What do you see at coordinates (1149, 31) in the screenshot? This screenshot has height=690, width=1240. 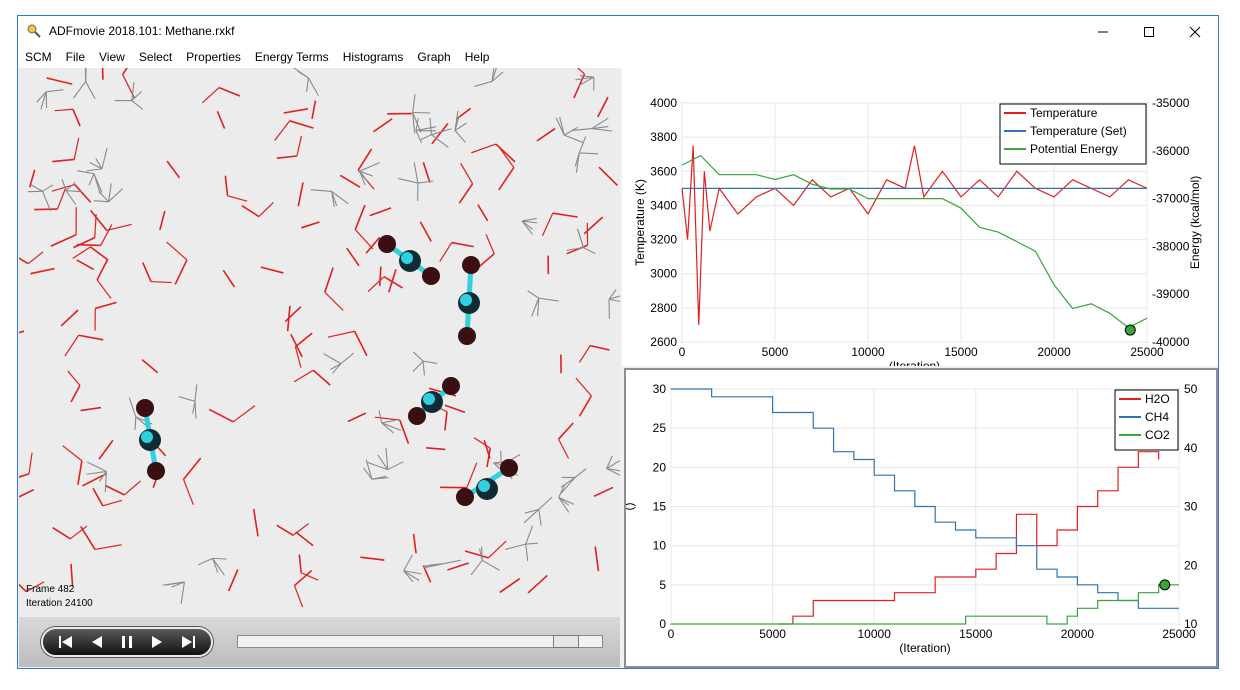 I see `maximize-button` at bounding box center [1149, 31].